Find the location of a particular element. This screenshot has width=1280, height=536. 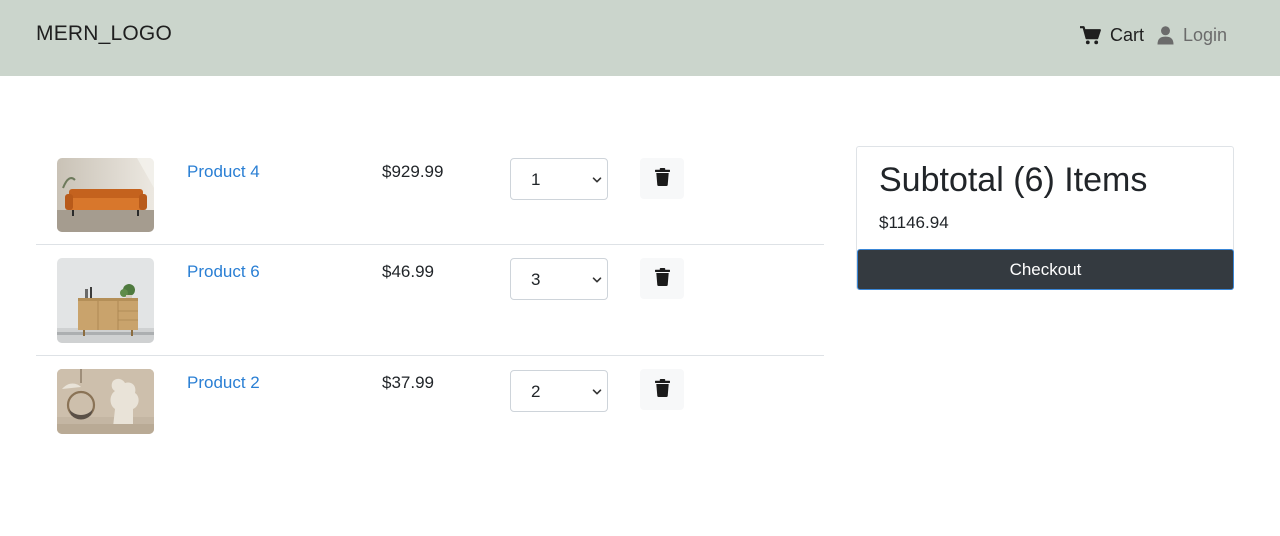

shopping-cart-icon is located at coordinates (1090, 35).